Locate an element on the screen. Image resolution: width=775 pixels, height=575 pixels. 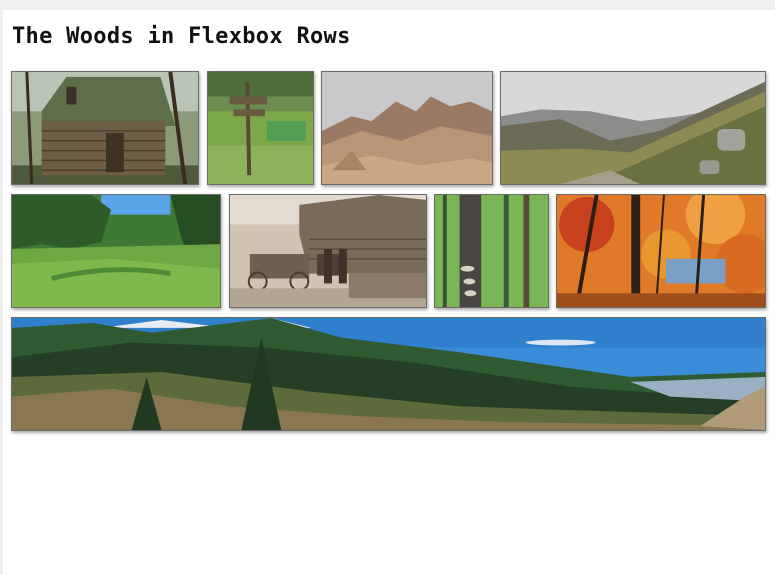
misty-hillside-photo is located at coordinates (633, 128).